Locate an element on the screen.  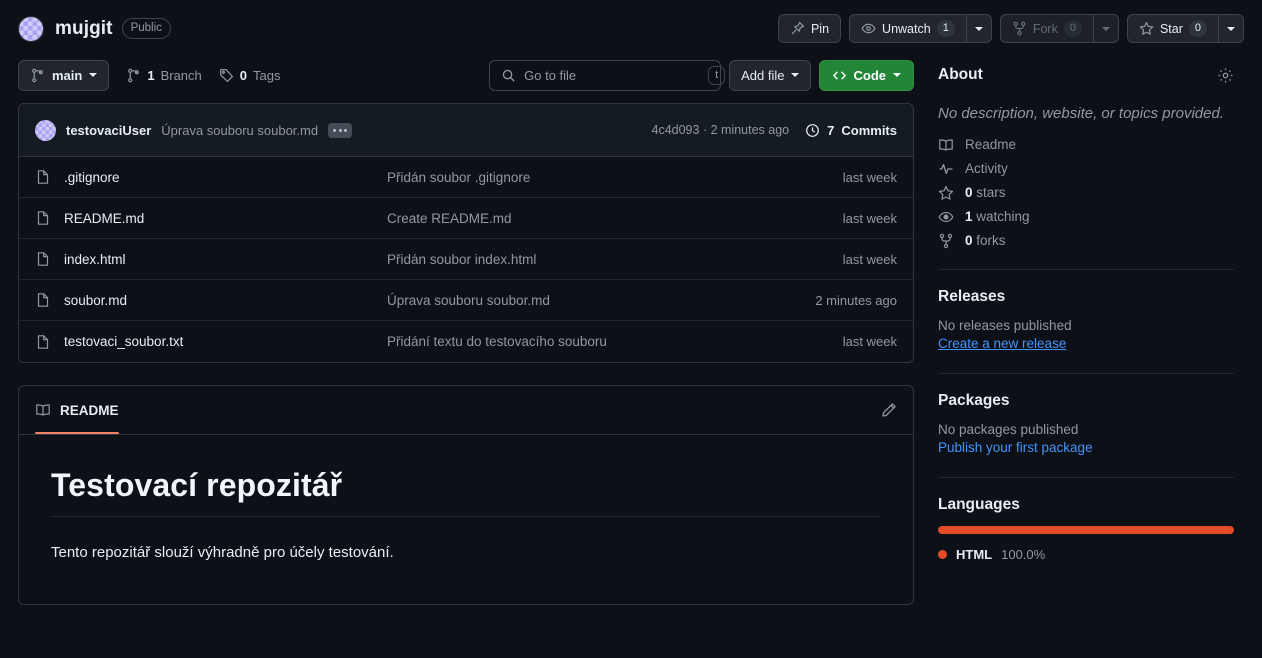
file-name: README.md is located at coordinates (104, 218).